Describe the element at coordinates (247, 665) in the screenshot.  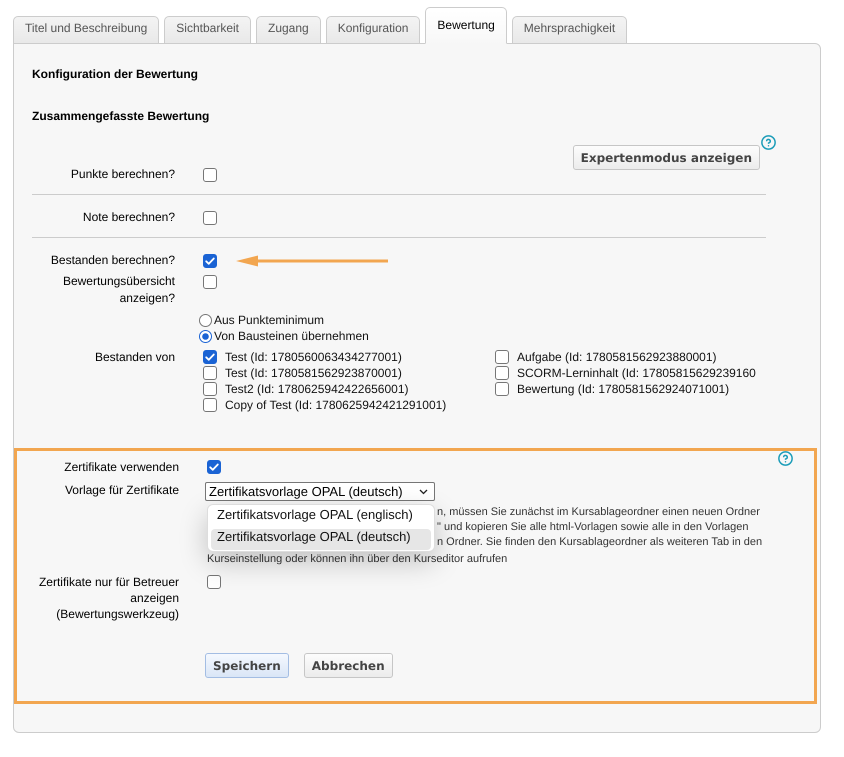
I see `save-button: Speichern` at that location.